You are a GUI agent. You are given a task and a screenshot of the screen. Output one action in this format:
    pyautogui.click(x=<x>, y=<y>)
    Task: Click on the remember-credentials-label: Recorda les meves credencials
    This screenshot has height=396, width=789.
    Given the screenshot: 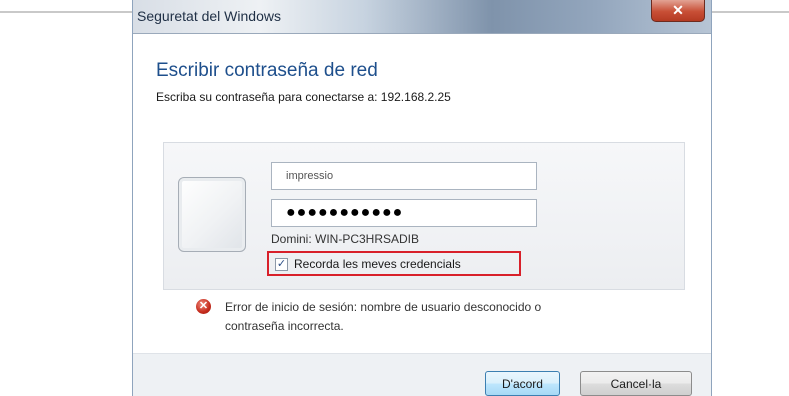 What is the action you would take?
    pyautogui.click(x=377, y=264)
    